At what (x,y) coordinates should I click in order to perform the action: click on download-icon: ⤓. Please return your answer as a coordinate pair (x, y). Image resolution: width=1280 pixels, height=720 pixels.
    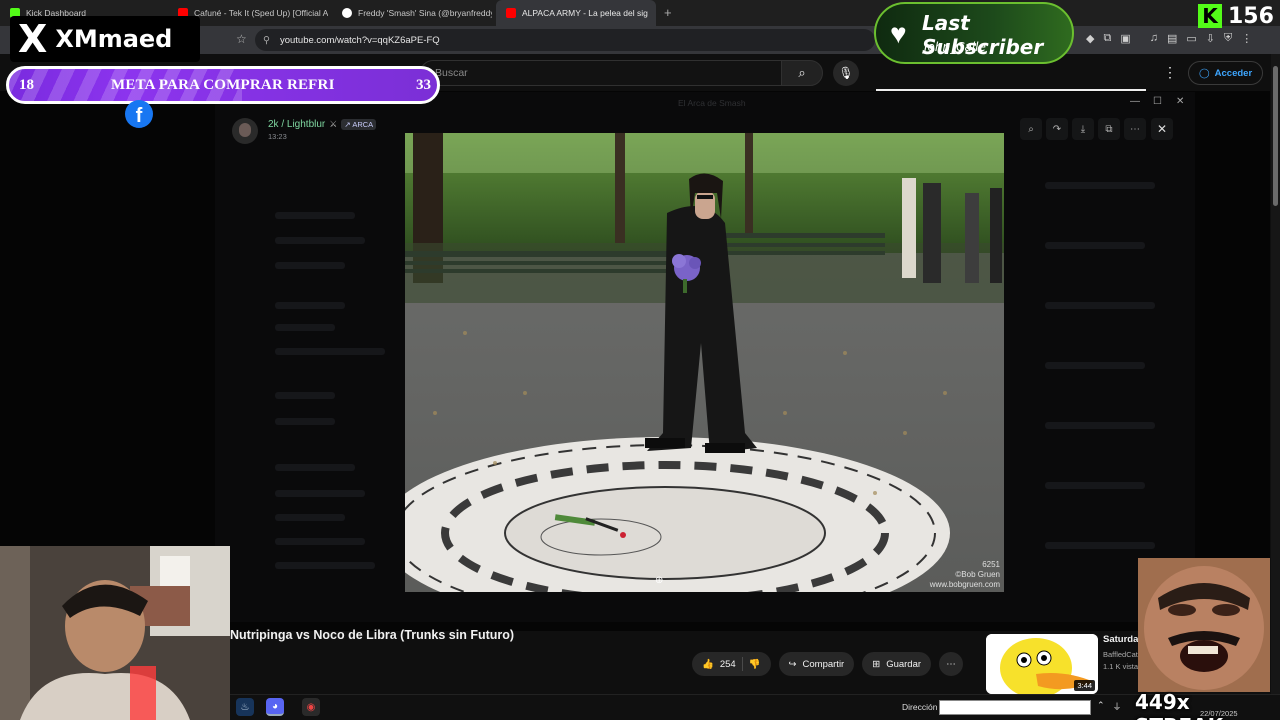
    Looking at the image, I should click on (1083, 129).